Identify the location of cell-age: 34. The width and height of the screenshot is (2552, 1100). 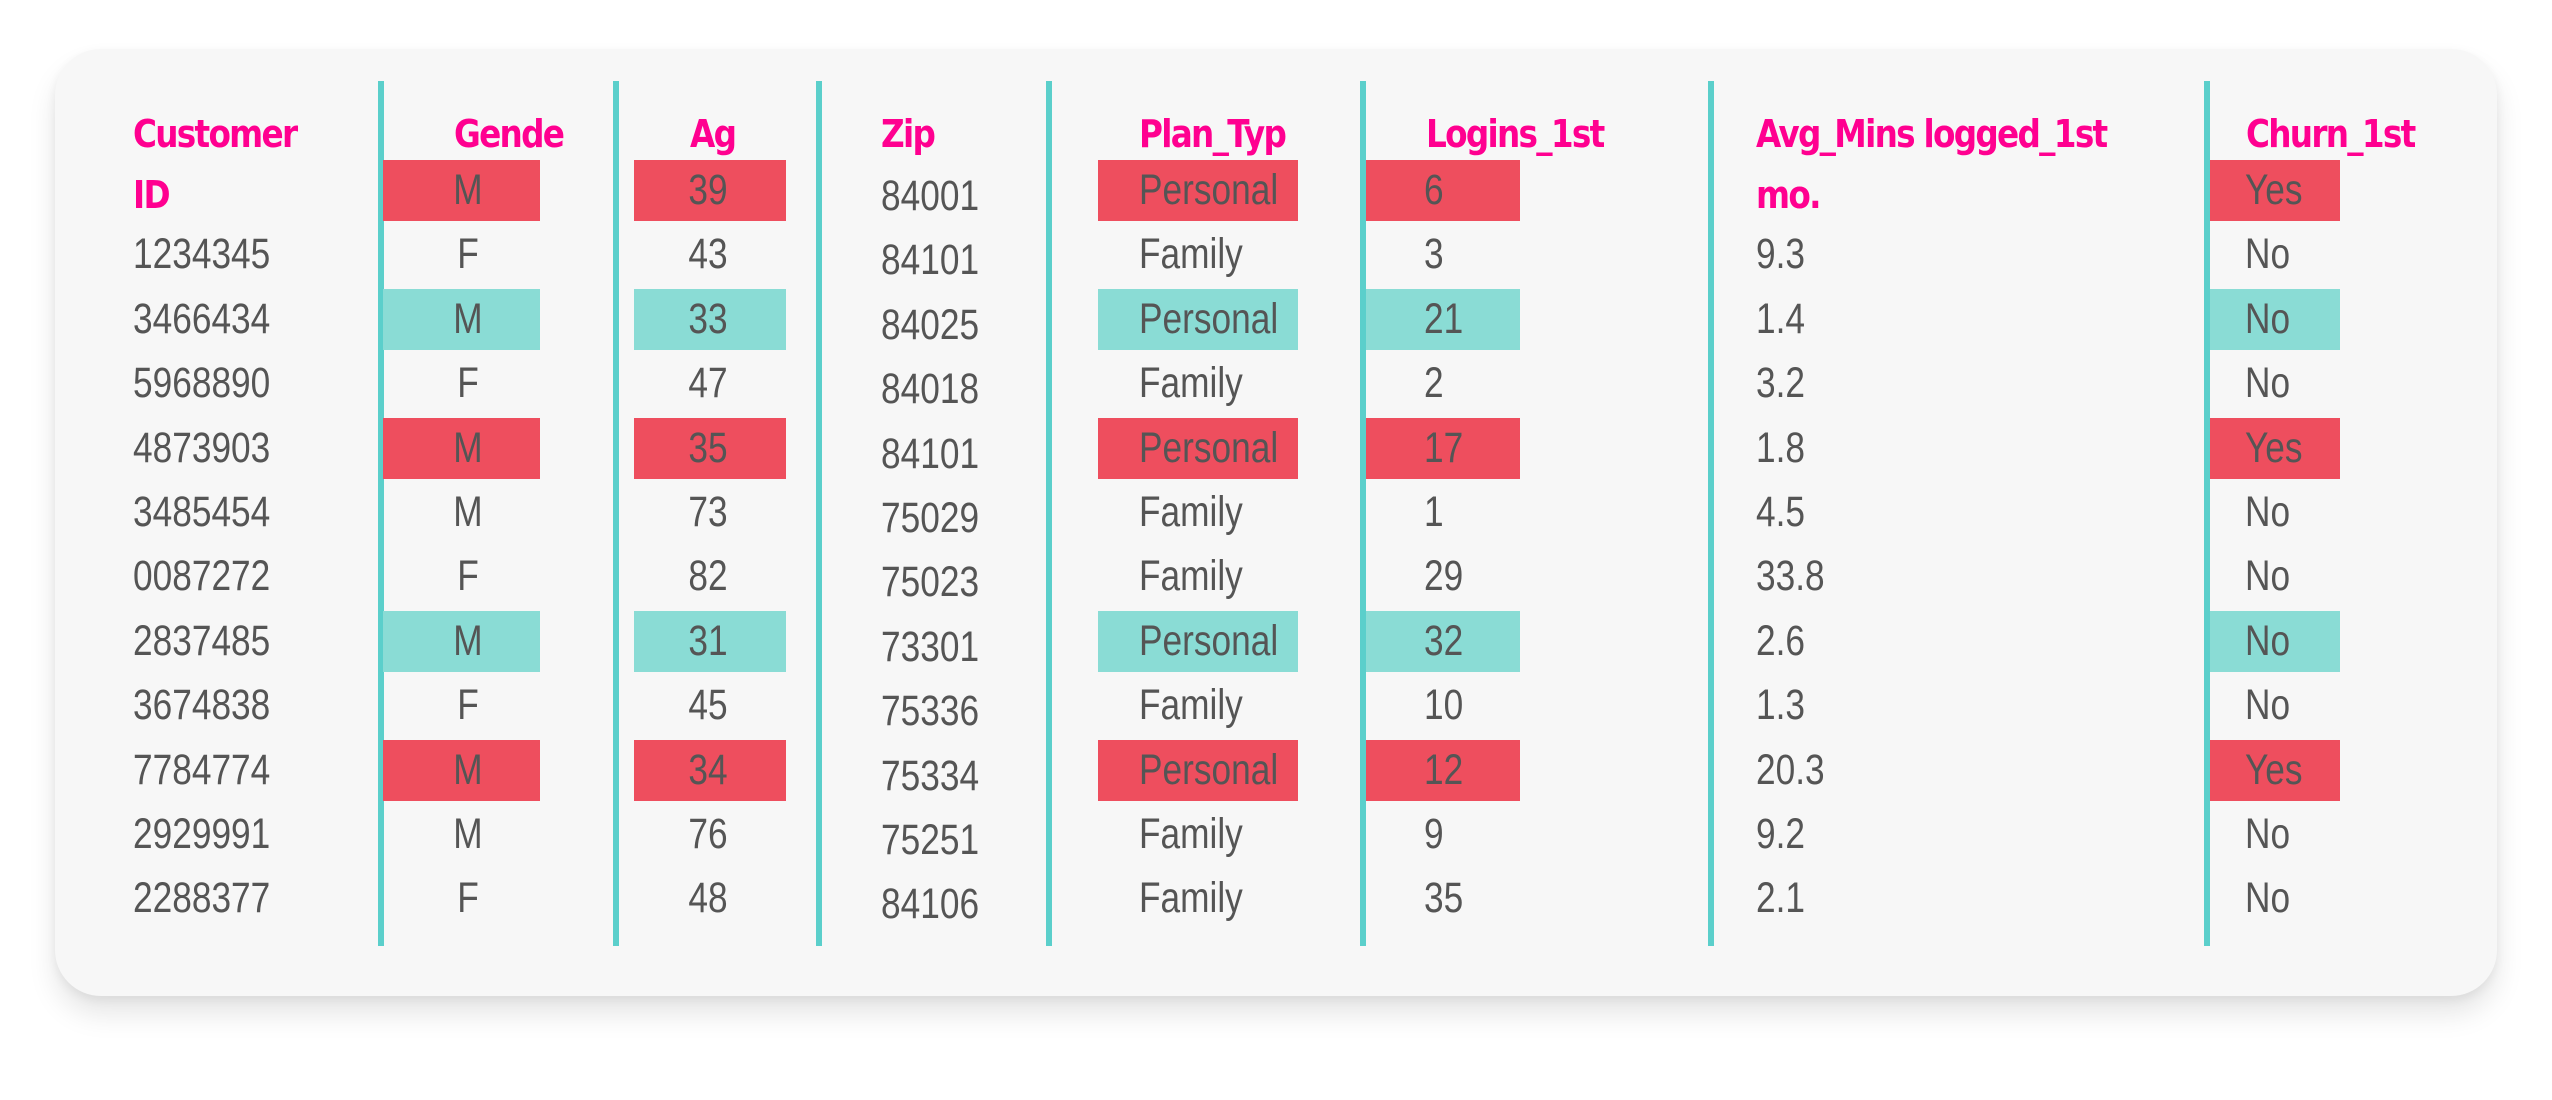
(708, 769).